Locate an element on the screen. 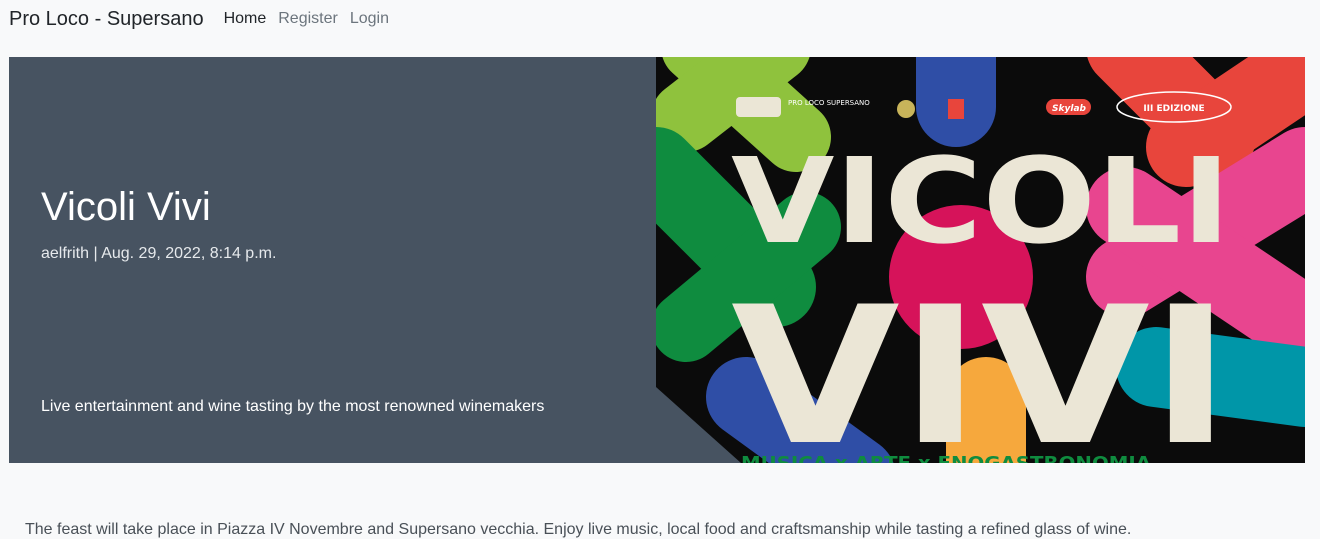  post-title: Vicoli Vivi is located at coordinates (126, 207).